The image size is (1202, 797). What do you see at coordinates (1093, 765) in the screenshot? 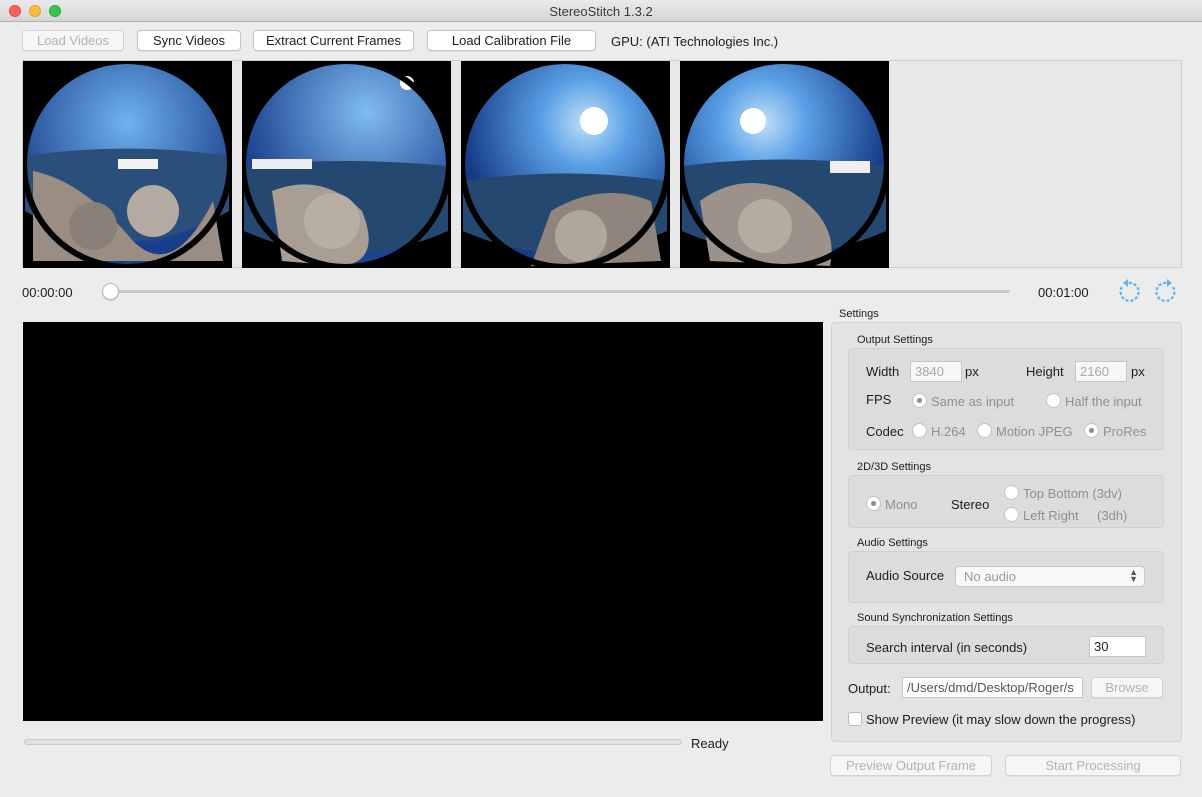
I see `start-processing-button: Start Processing` at bounding box center [1093, 765].